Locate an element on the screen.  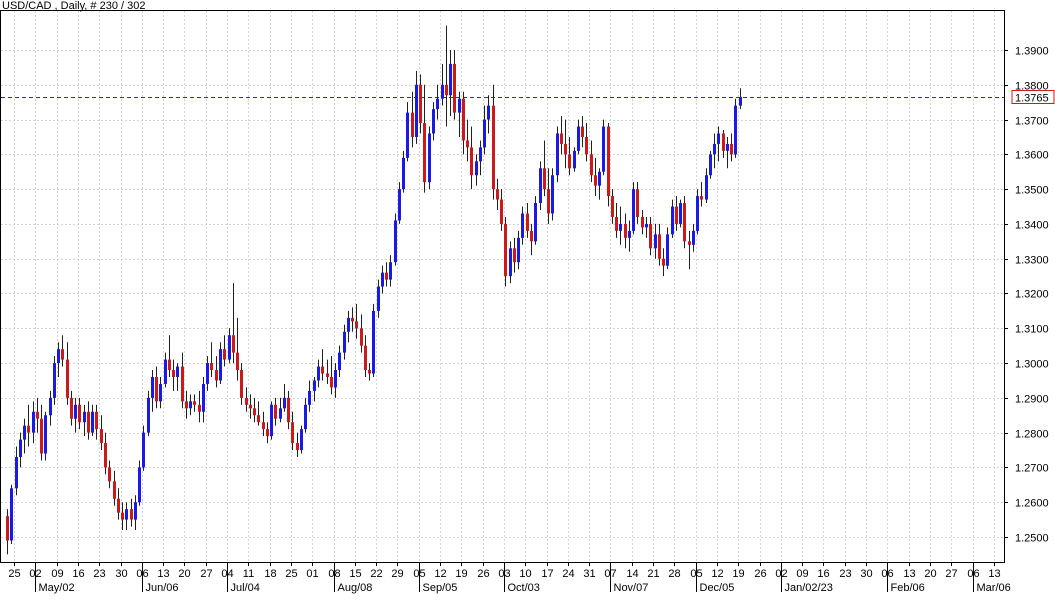
current-price-label: 1.3765 is located at coordinates (1032, 99).